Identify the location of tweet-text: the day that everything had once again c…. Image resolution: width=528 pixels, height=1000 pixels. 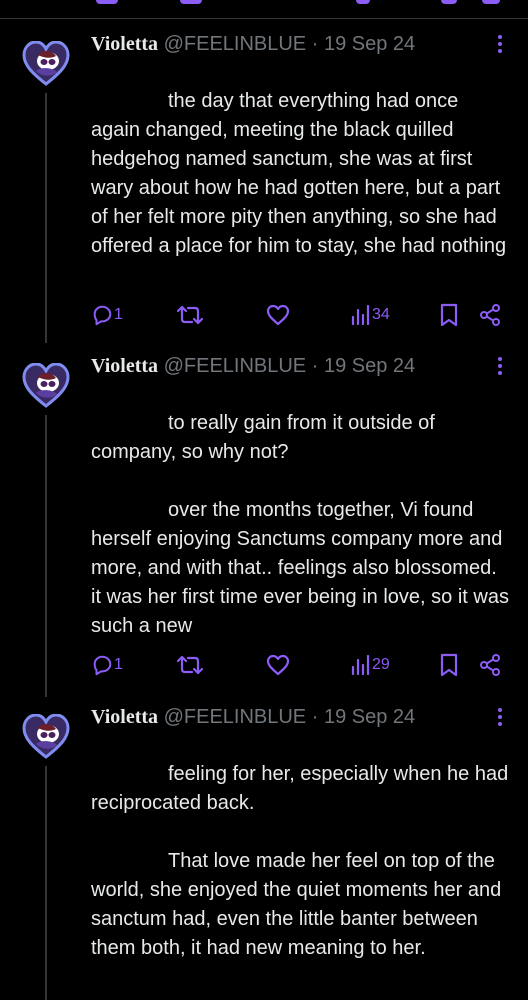
(301, 174).